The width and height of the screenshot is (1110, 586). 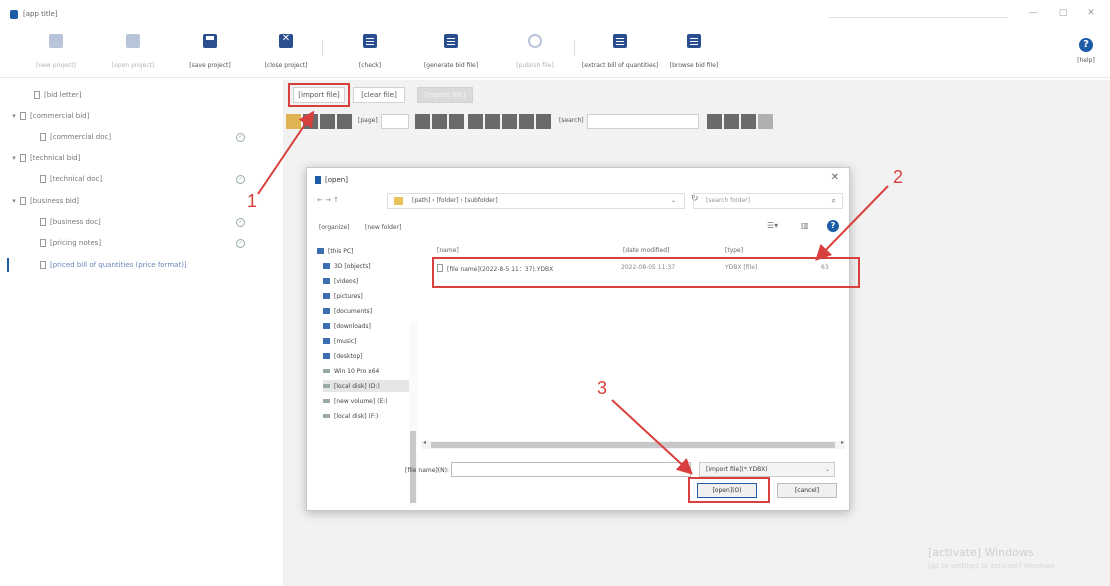 I want to click on tree-item-pricing-notes: [pricing notes], so click(x=69, y=243).